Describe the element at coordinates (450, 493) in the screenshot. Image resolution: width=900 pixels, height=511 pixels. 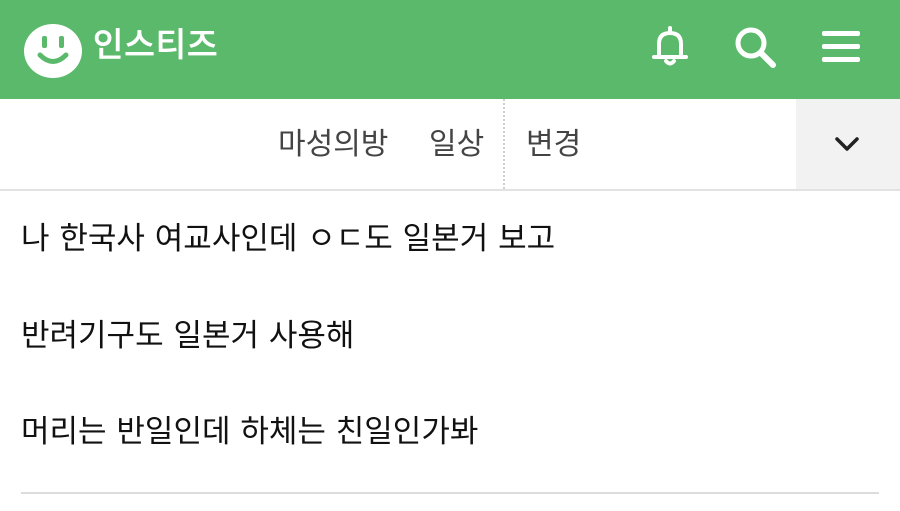
I see `content-divider` at that location.